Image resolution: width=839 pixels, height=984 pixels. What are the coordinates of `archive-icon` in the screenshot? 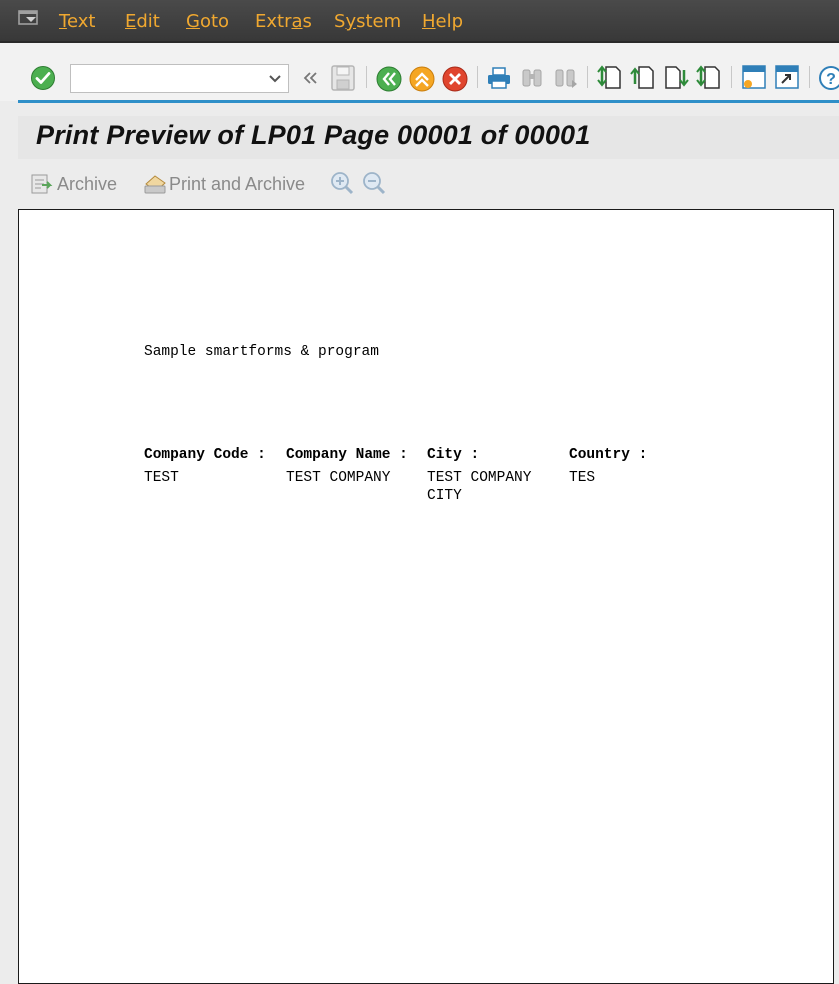 It's located at (42, 184).